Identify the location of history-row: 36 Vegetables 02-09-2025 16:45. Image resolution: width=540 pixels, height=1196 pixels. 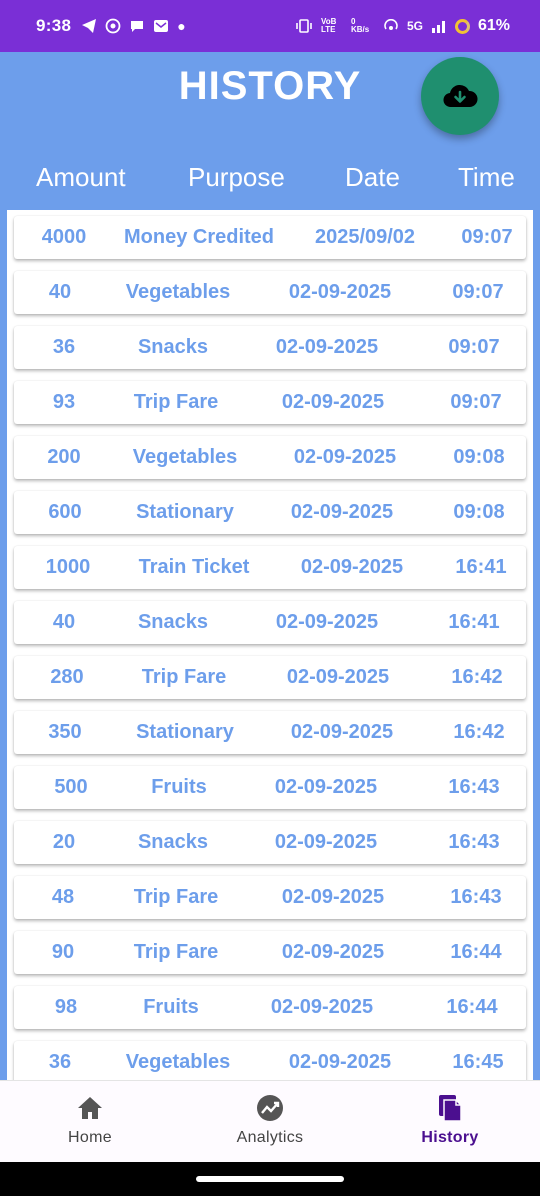
(270, 1060).